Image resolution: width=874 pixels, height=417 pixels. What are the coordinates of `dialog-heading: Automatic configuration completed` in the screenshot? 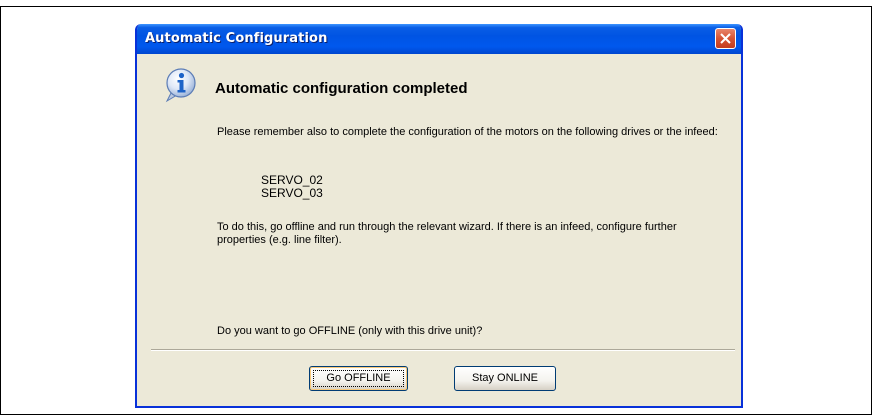 It's located at (341, 88).